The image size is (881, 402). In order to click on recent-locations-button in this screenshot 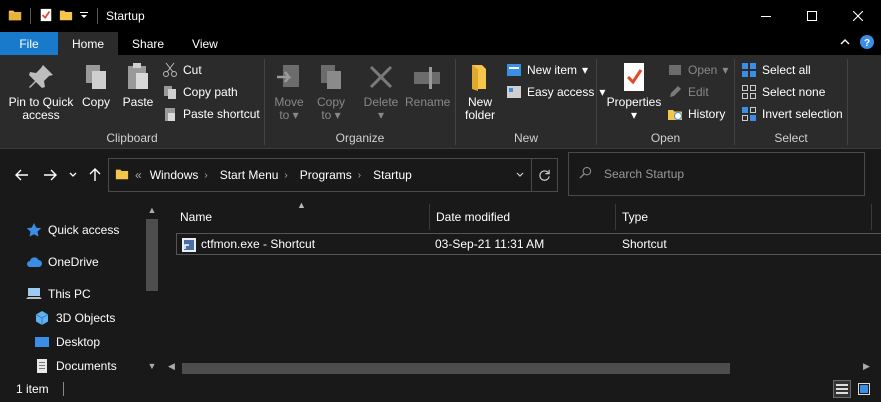, I will do `click(73, 175)`.